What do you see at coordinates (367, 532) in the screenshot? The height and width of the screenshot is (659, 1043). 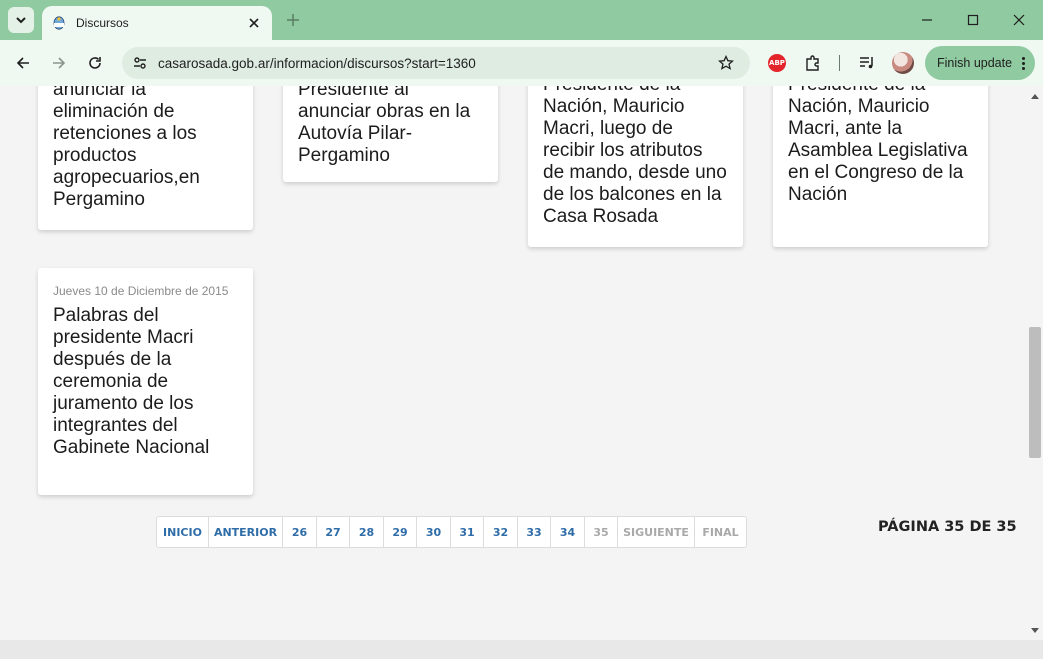 I see `page-link: 28` at bounding box center [367, 532].